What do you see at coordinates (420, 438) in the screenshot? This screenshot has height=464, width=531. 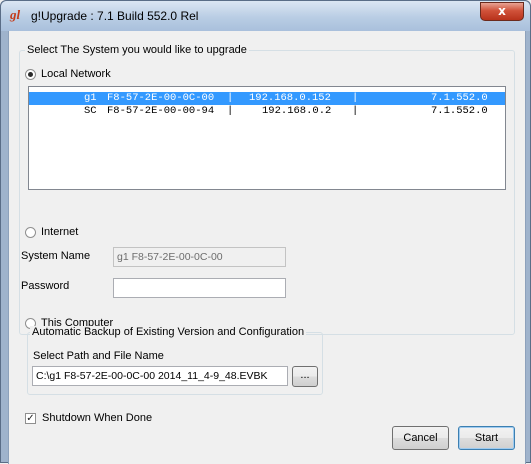 I see `cancel-button: Cancel` at bounding box center [420, 438].